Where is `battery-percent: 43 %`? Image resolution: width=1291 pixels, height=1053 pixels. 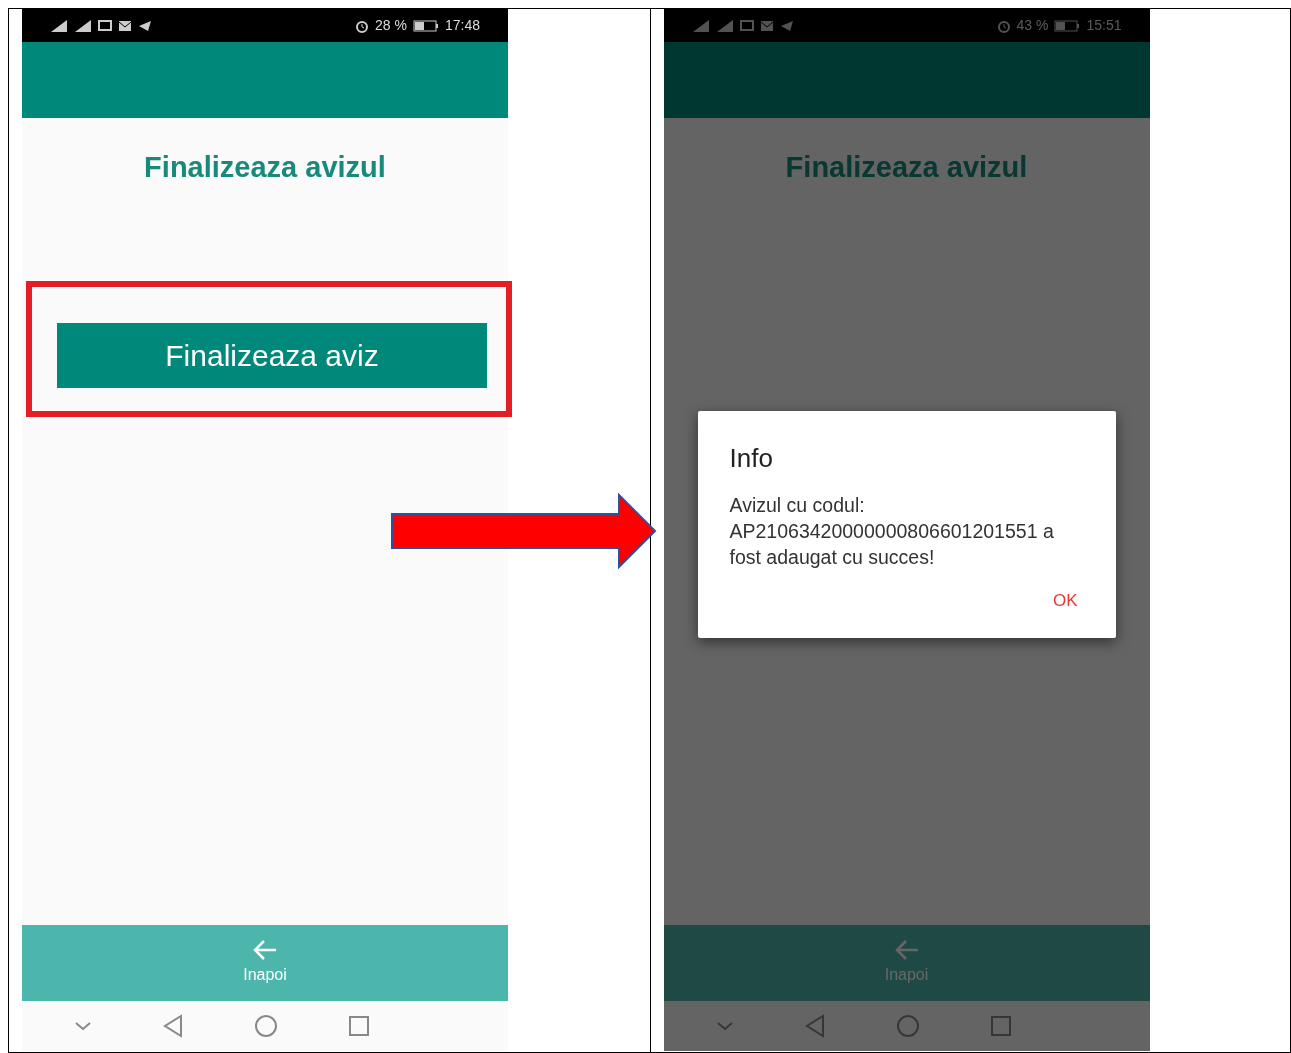
battery-percent: 43 % is located at coordinates (1032, 25).